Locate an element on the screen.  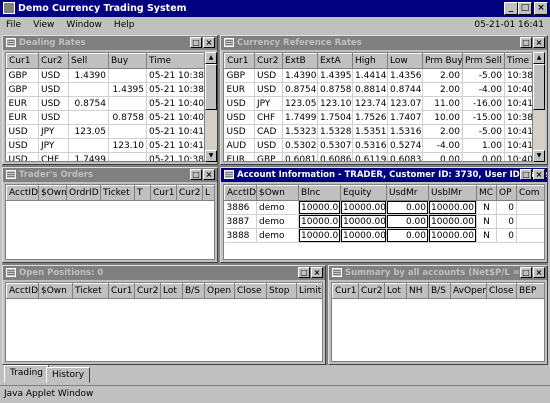
table-row: EUR USD 0.8758 05-21 10:40 is located at coordinates (105, 117).